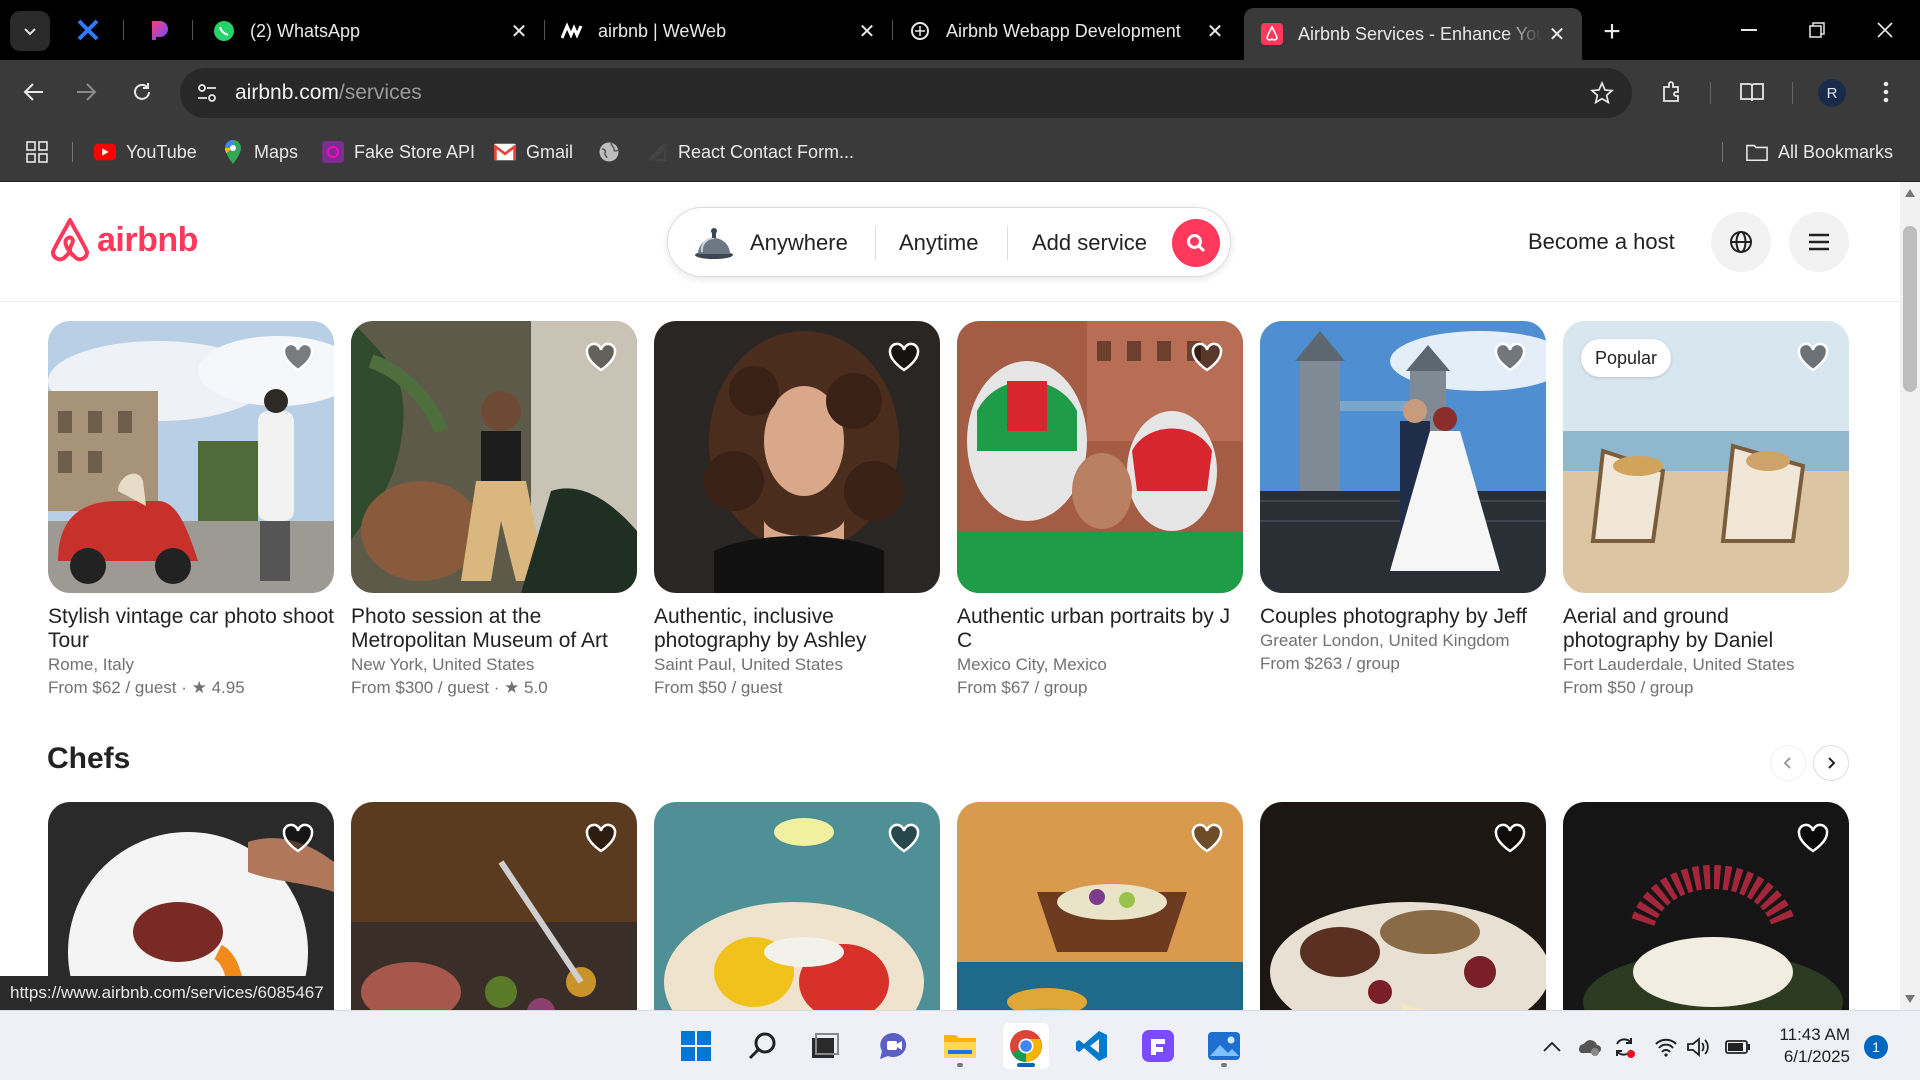  I want to click on card-title: Couples photography by Jeff, so click(1403, 617).